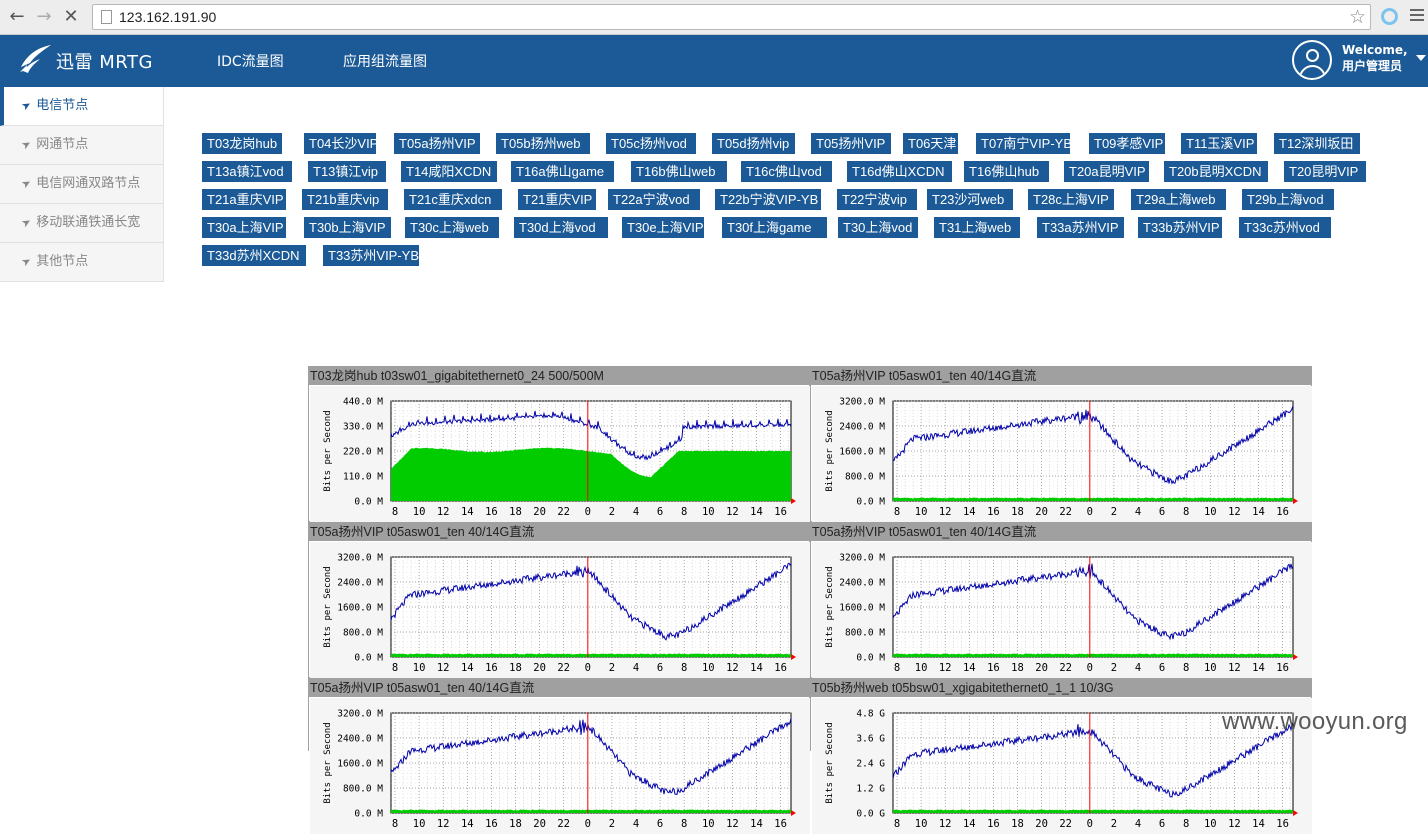 Image resolution: width=1428 pixels, height=834 pixels. What do you see at coordinates (1178, 199) in the screenshot?
I see `node-tag: T29a上海web` at bounding box center [1178, 199].